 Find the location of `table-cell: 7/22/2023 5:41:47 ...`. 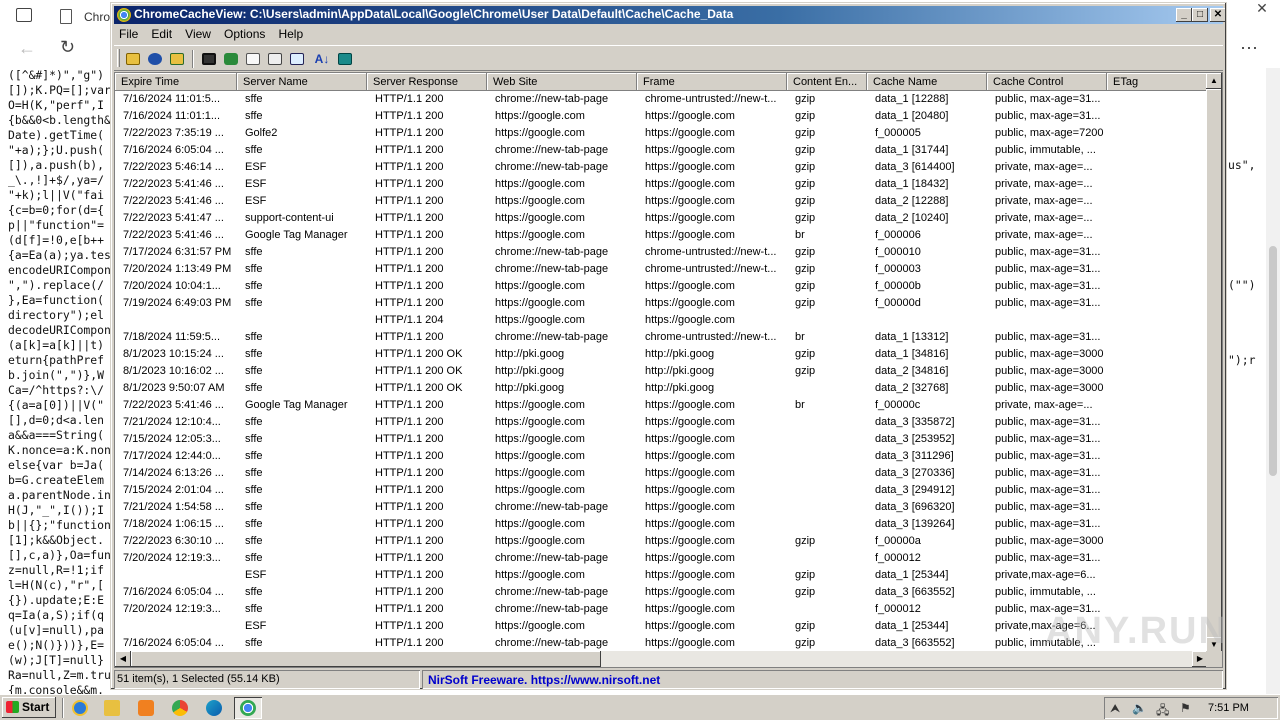

table-cell: 7/22/2023 5:41:47 ... is located at coordinates (173, 218).